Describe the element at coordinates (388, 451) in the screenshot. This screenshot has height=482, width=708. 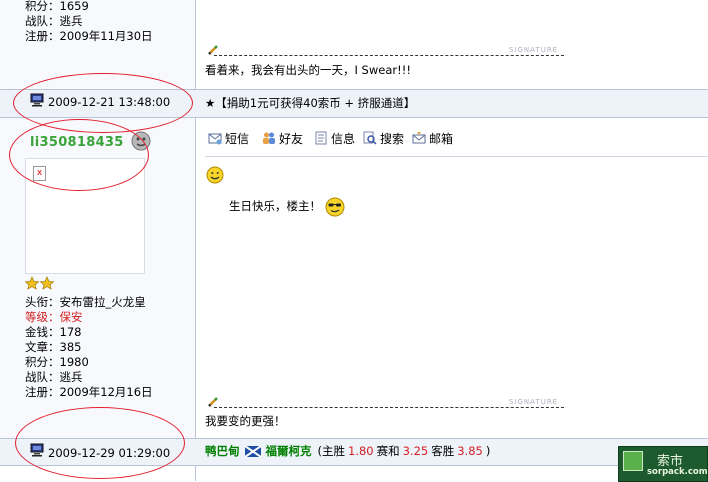
I see `draw-label: 赛和` at that location.